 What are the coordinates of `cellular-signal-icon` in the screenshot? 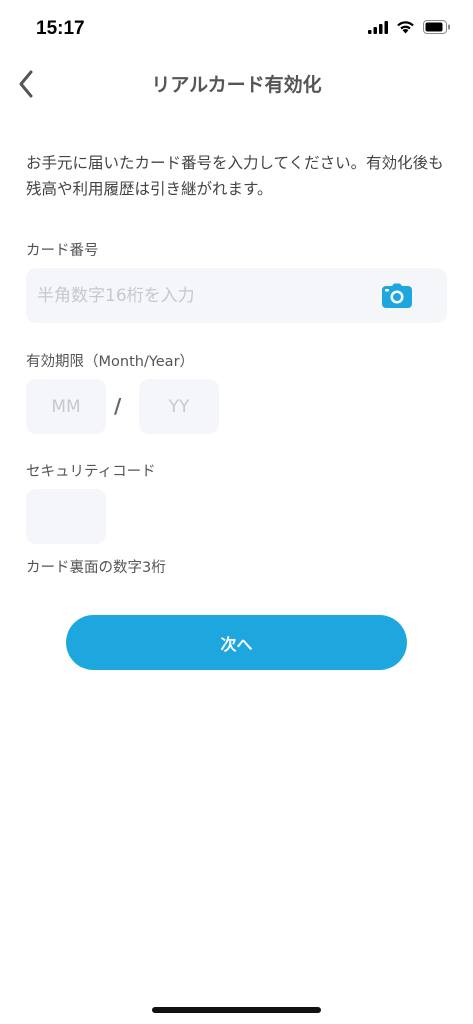 It's located at (378, 27).